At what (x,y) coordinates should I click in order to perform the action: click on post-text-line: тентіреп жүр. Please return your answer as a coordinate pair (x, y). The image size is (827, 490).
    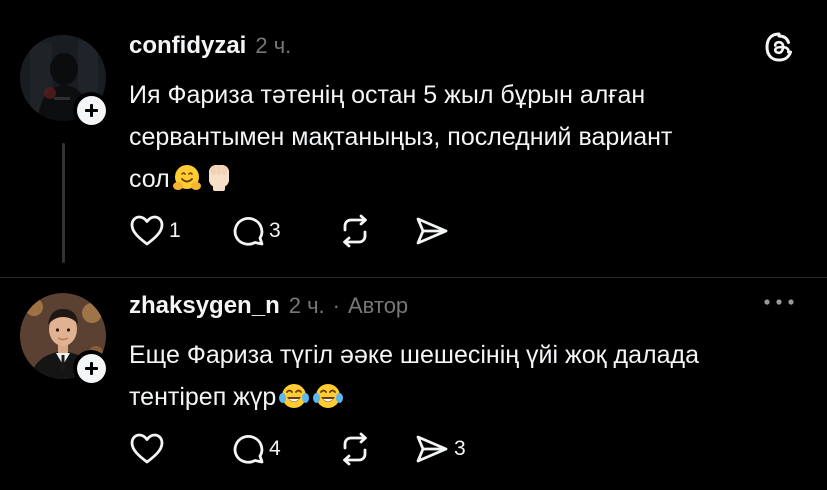
    Looking at the image, I should click on (203, 397).